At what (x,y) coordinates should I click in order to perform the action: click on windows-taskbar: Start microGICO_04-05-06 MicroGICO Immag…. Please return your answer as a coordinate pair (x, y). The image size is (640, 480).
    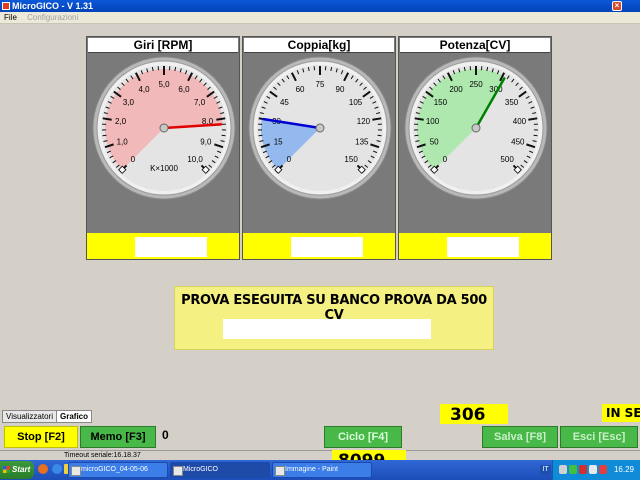
    Looking at the image, I should click on (320, 470).